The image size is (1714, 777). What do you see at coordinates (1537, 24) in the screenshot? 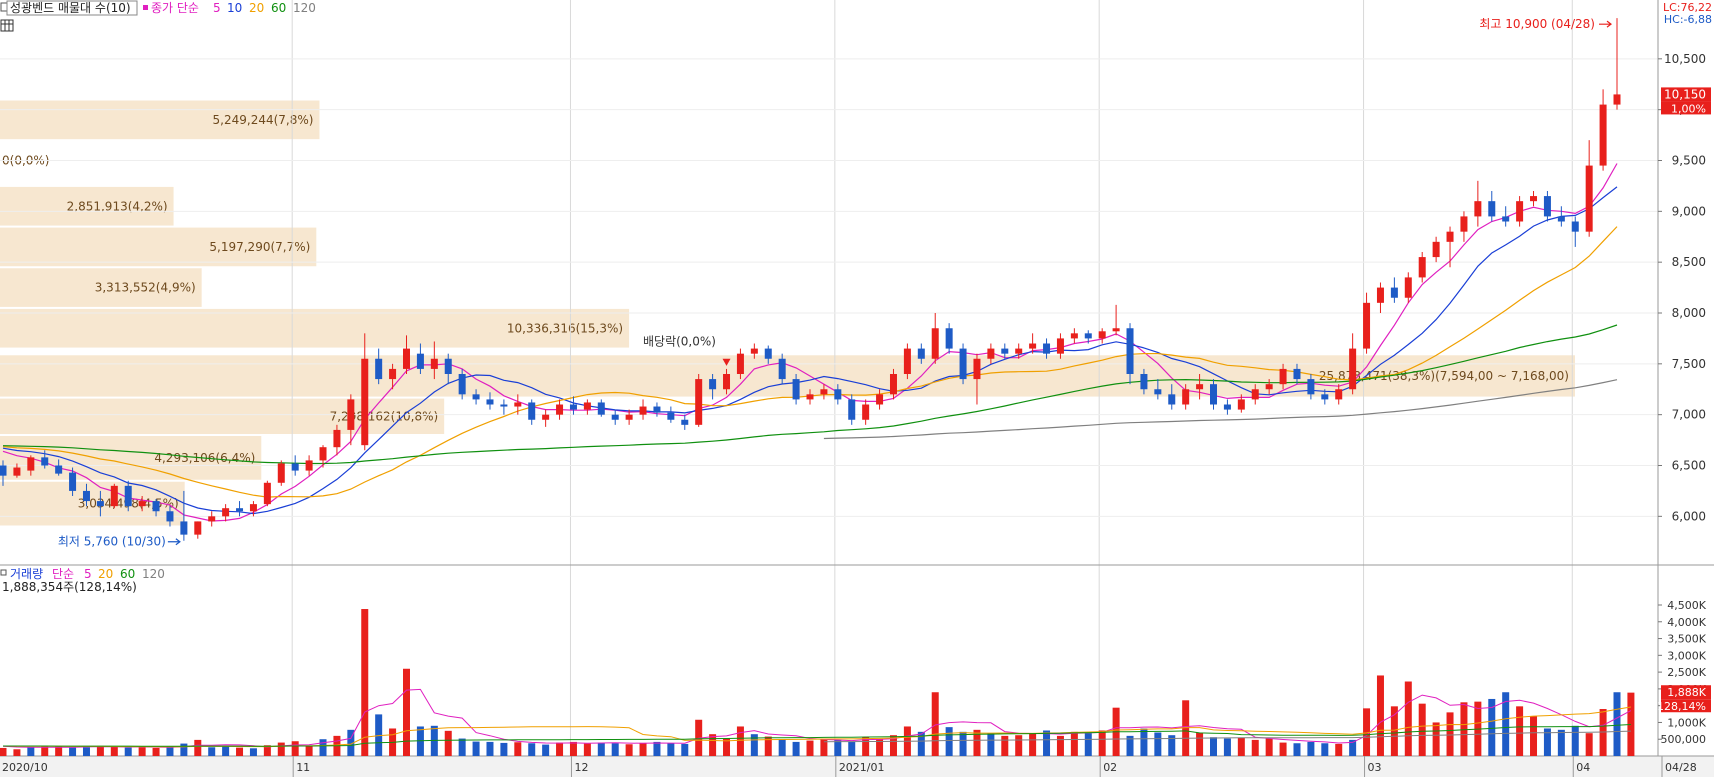
I see `high-annotation: 최고 10,900 (04/28)` at bounding box center [1537, 24].